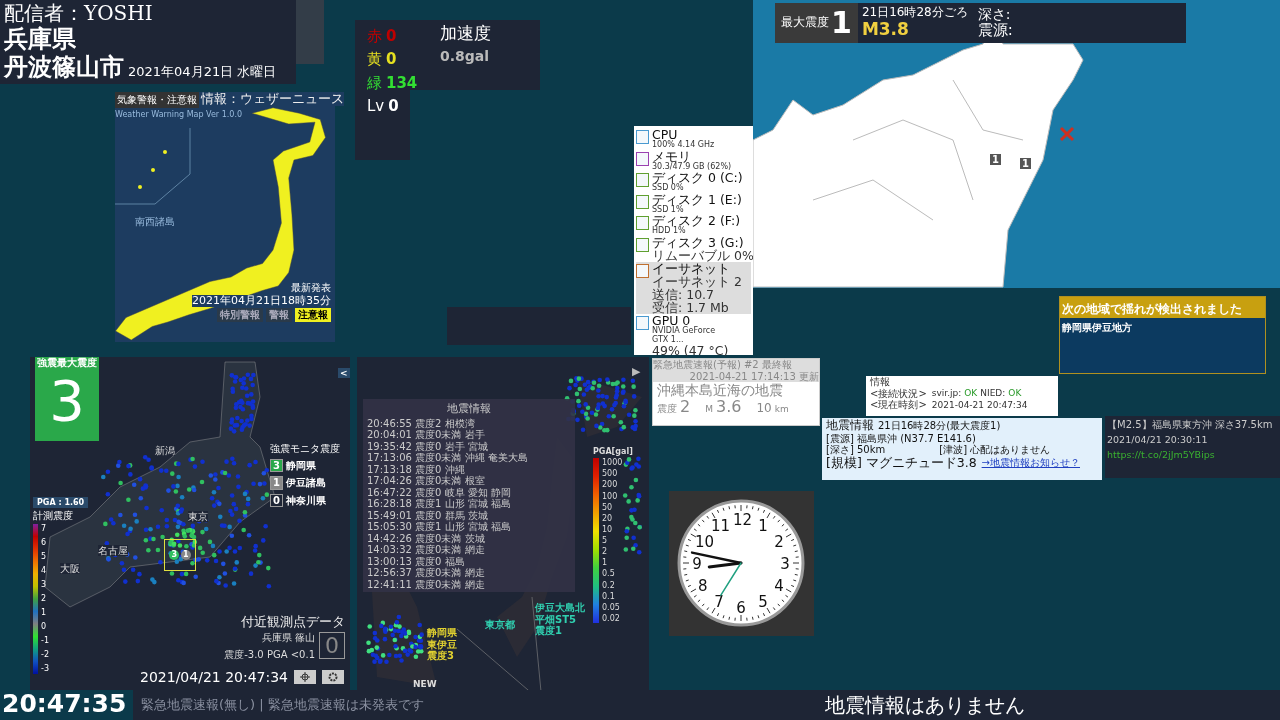 This screenshot has width=1280, height=720. What do you see at coordinates (333, 677) in the screenshot?
I see `settings-button` at bounding box center [333, 677].